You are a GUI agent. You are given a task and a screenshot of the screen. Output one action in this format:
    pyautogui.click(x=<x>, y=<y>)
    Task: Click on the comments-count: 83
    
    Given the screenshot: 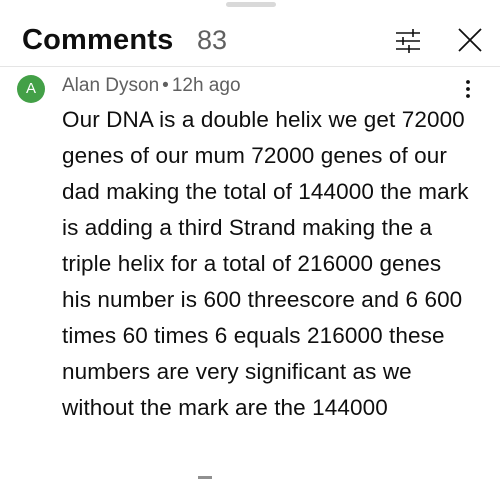 What is the action you would take?
    pyautogui.click(x=212, y=40)
    